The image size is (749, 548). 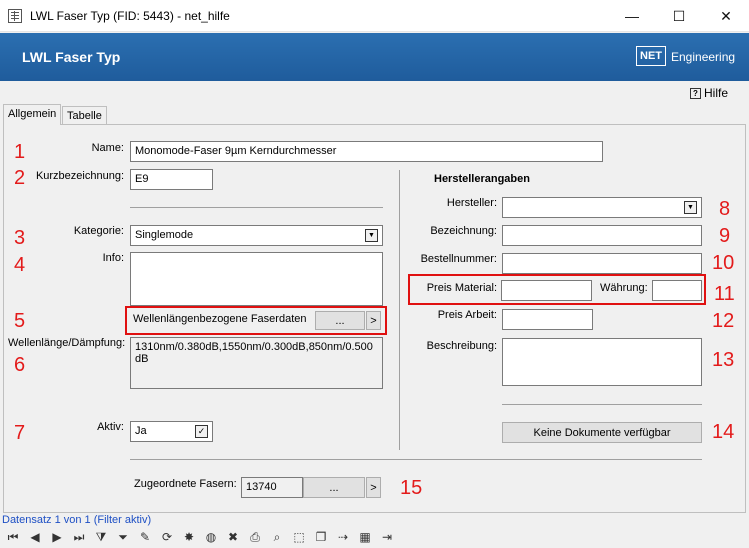 I want to click on close-button: ✕, so click(x=726, y=16).